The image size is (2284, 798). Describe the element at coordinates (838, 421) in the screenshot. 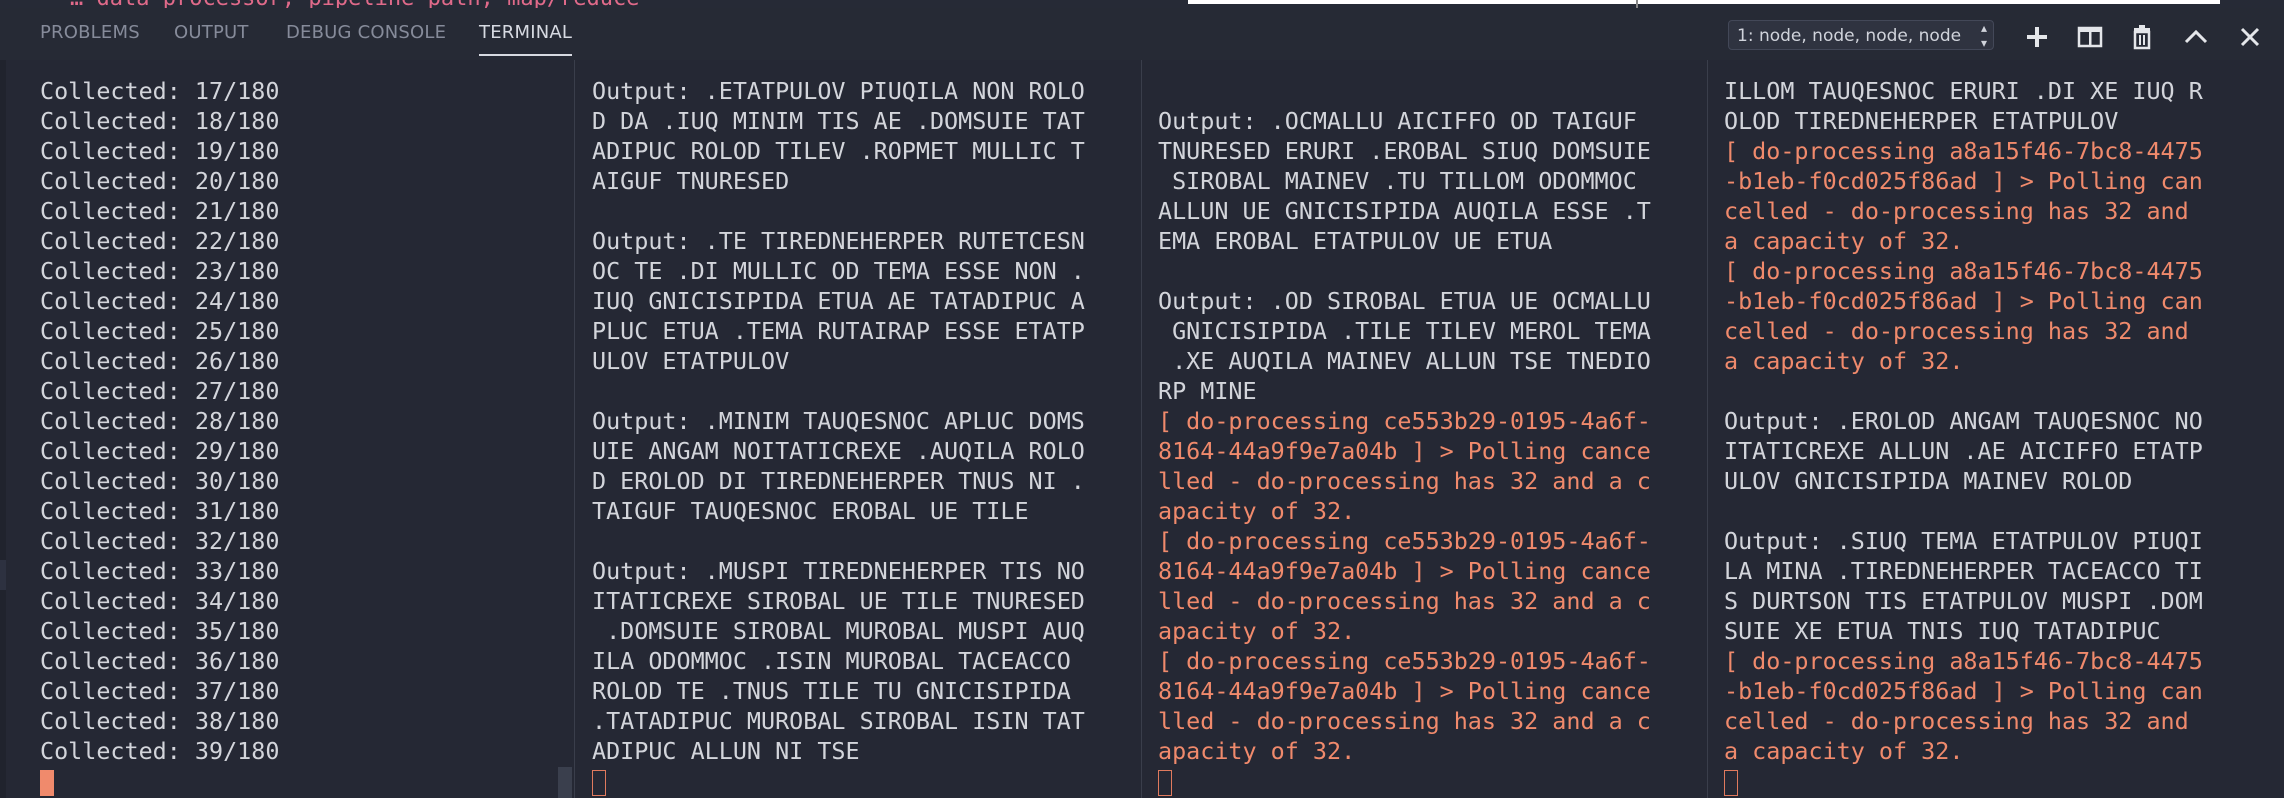

I see `terminal-line: Output: .MINIM TAUQESNOC APLUC DOMS` at that location.